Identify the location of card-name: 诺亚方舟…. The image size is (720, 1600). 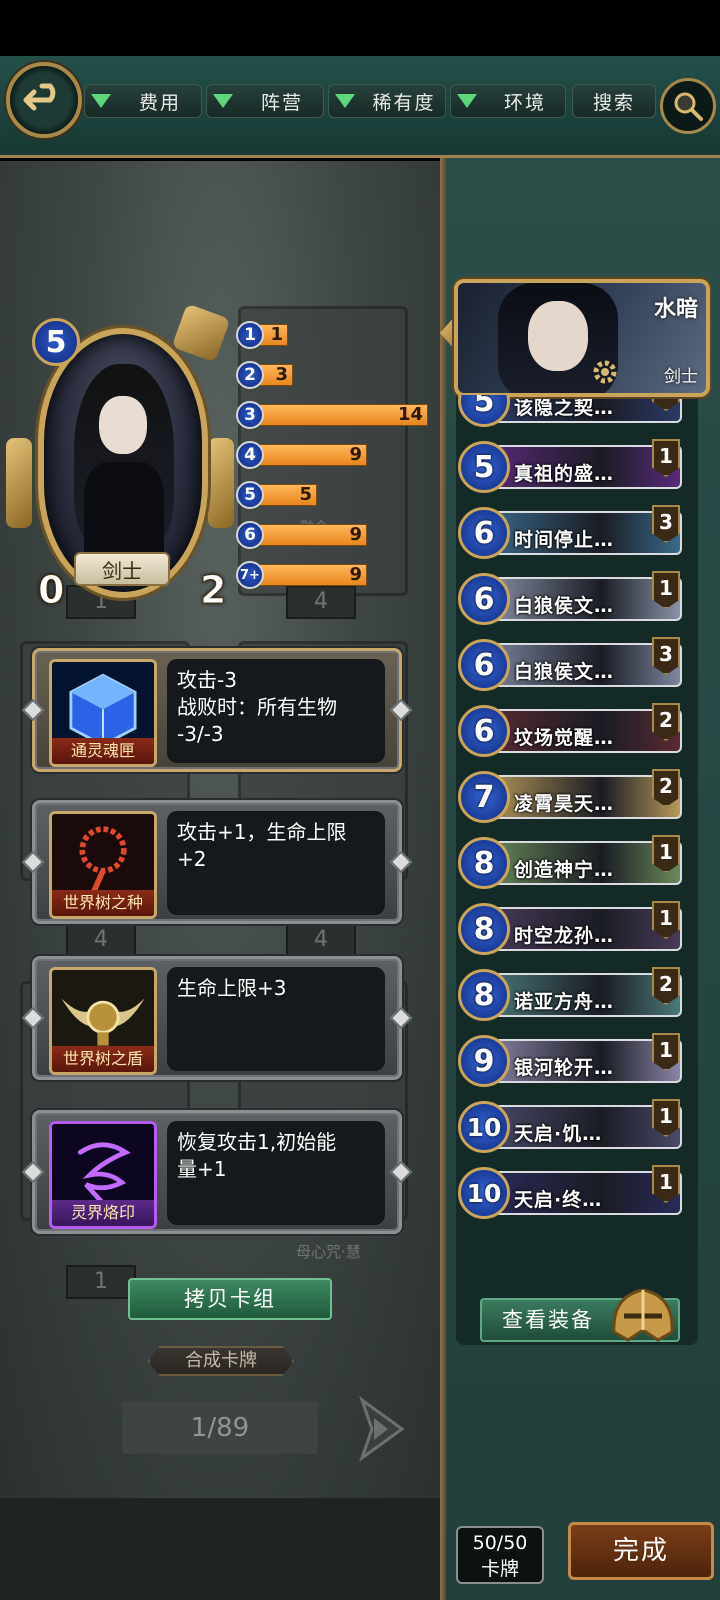
(564, 1002).